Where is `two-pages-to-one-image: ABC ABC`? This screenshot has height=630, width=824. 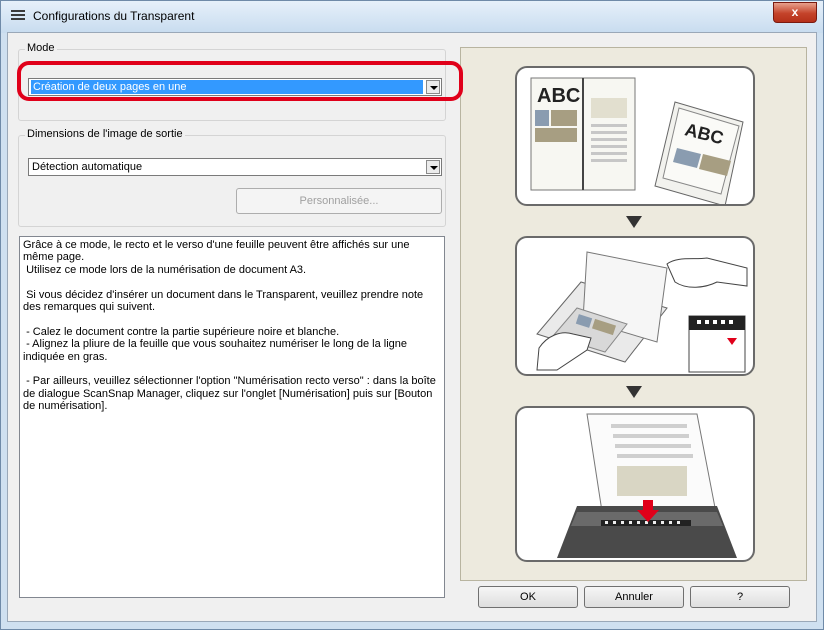
two-pages-to-one-image: ABC ABC is located at coordinates (637, 142).